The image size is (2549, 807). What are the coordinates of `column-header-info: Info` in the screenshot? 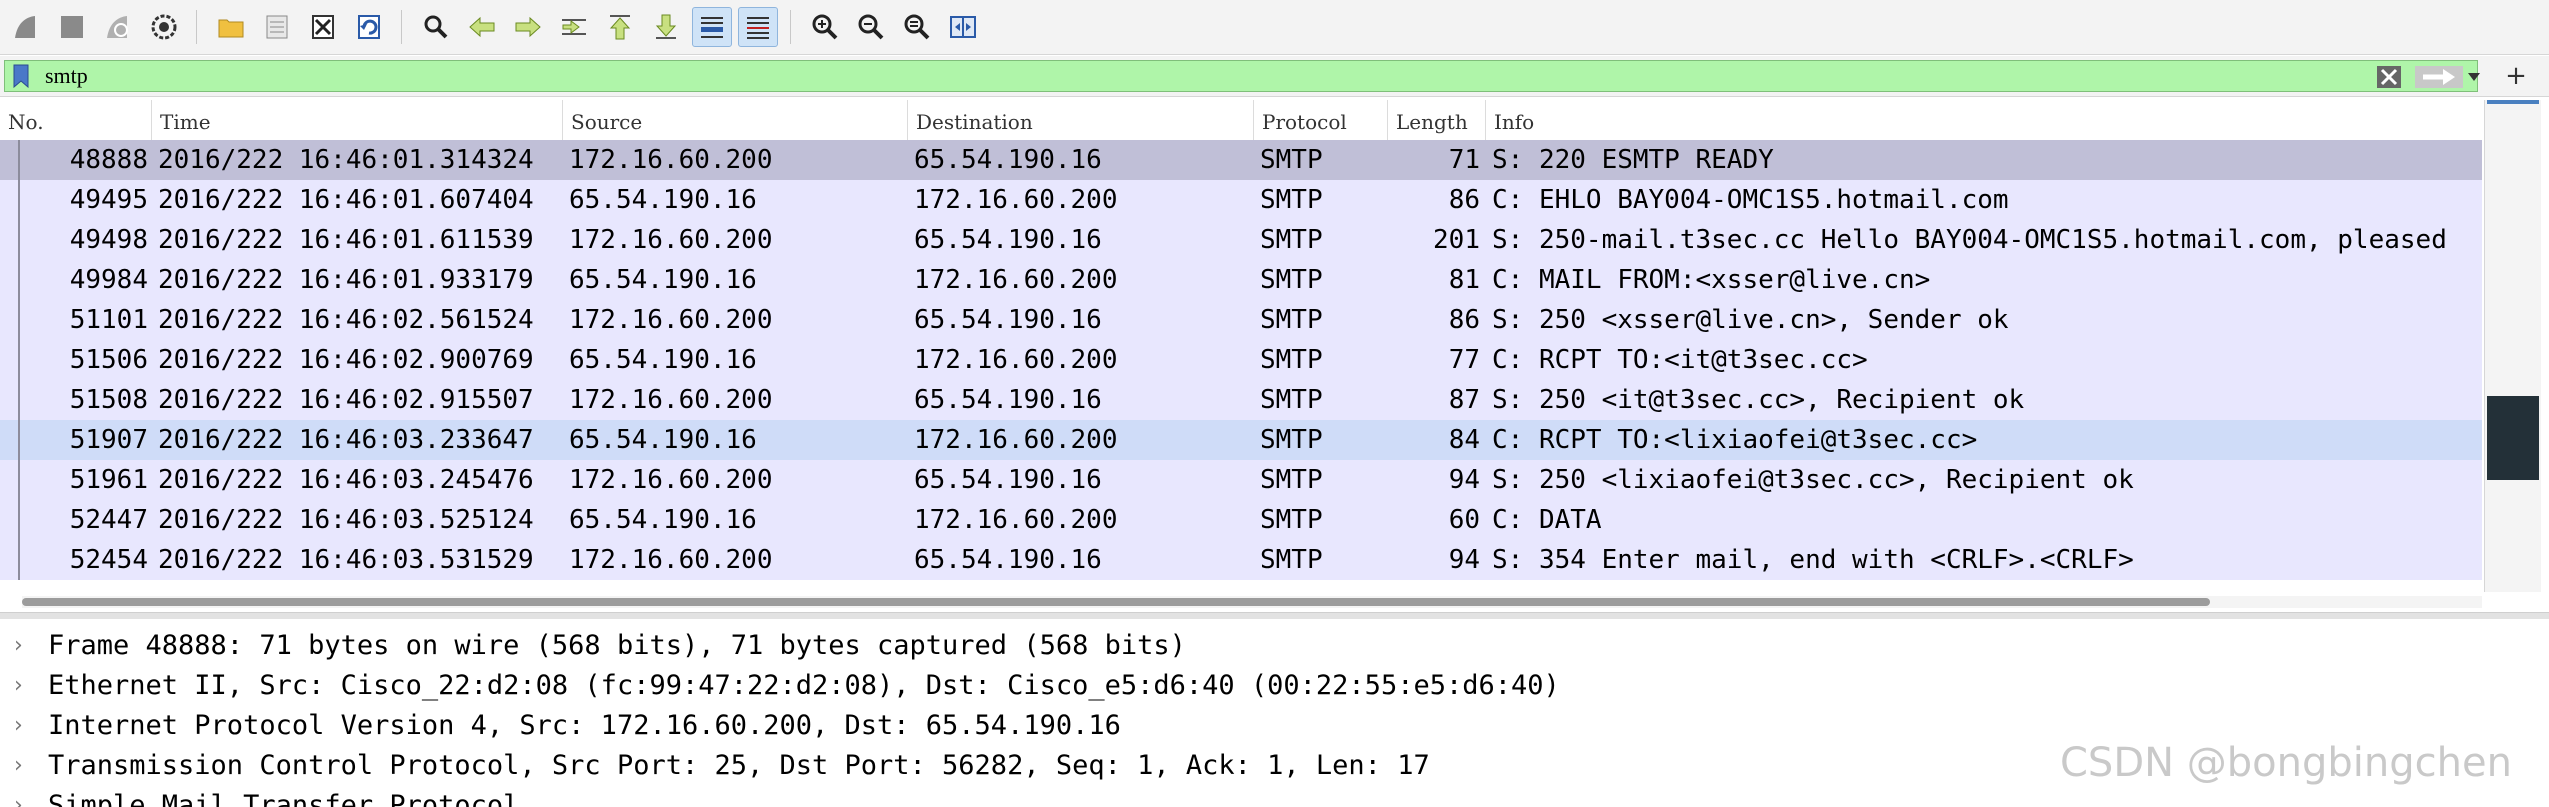 It's located at (1984, 120).